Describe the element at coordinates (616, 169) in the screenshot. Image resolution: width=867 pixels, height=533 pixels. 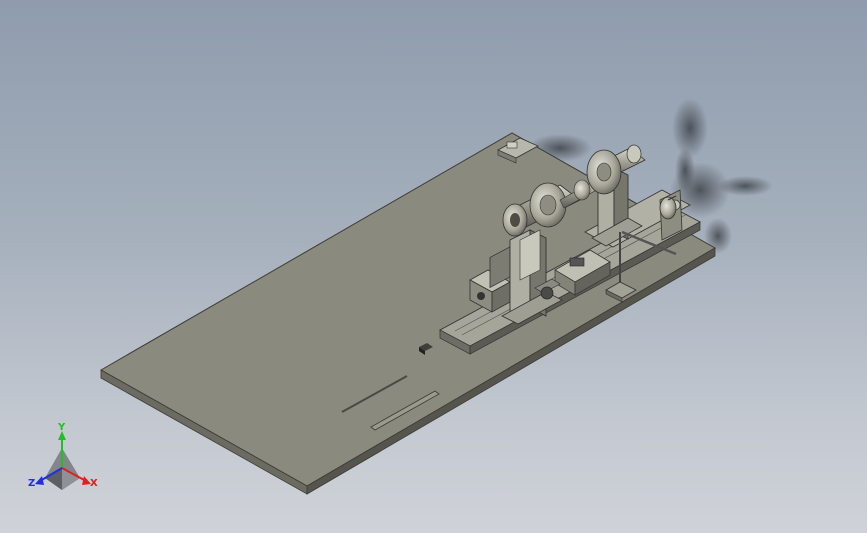
I see `right-spindle-housing` at that location.